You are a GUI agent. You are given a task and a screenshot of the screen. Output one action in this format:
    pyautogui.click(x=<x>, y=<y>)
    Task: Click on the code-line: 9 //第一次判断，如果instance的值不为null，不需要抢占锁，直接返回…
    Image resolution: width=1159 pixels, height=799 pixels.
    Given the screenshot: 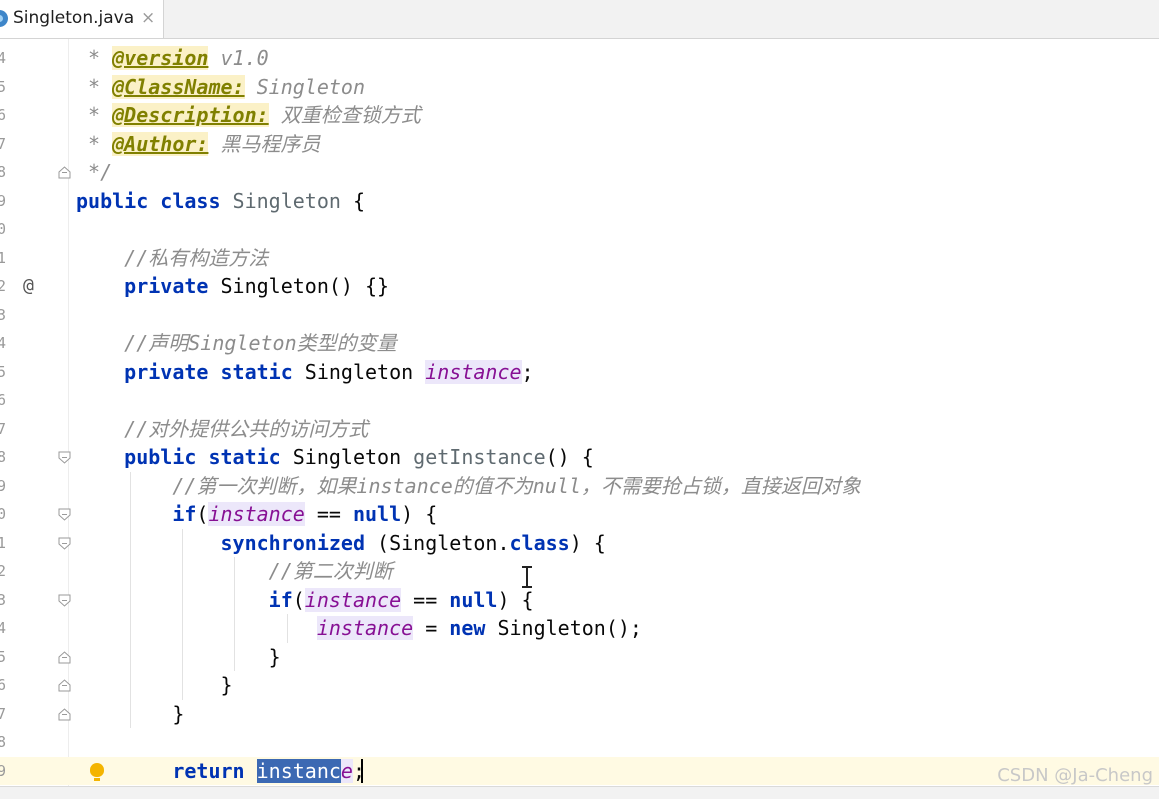 What is the action you would take?
    pyautogui.click(x=579, y=486)
    